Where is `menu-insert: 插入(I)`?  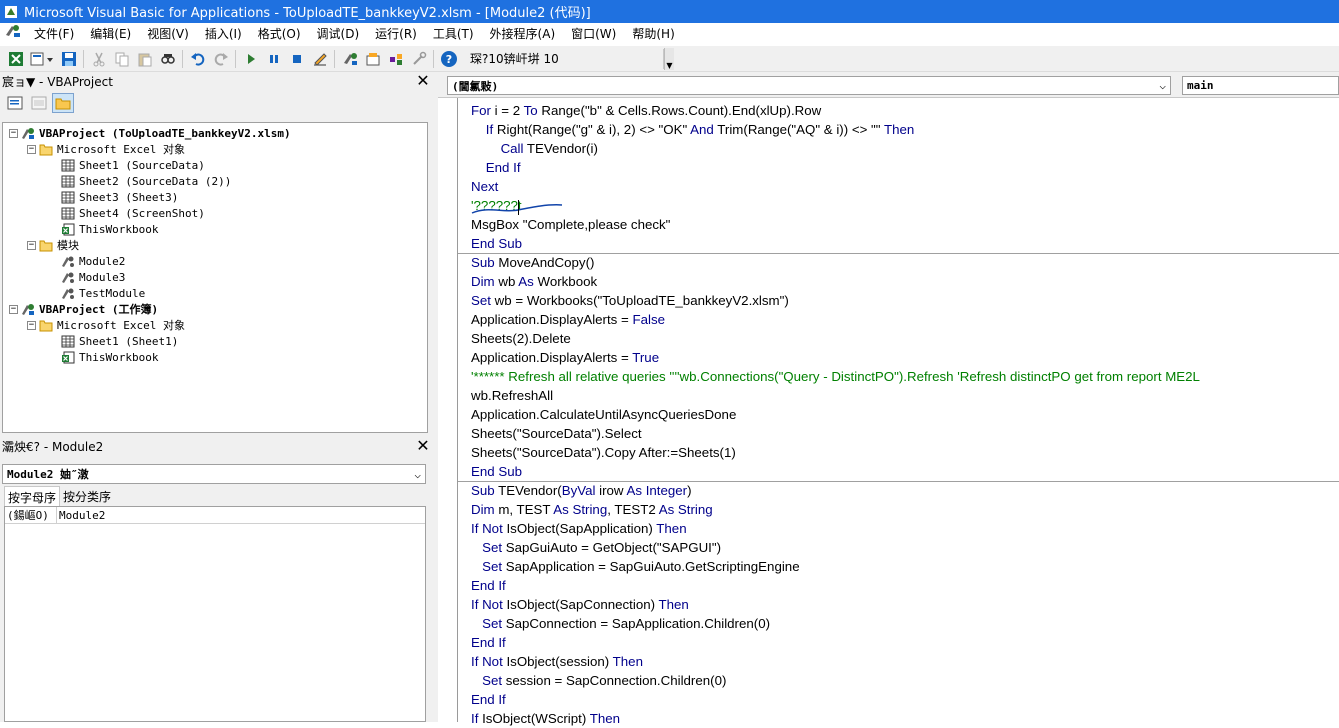 menu-insert: 插入(I) is located at coordinates (223, 34).